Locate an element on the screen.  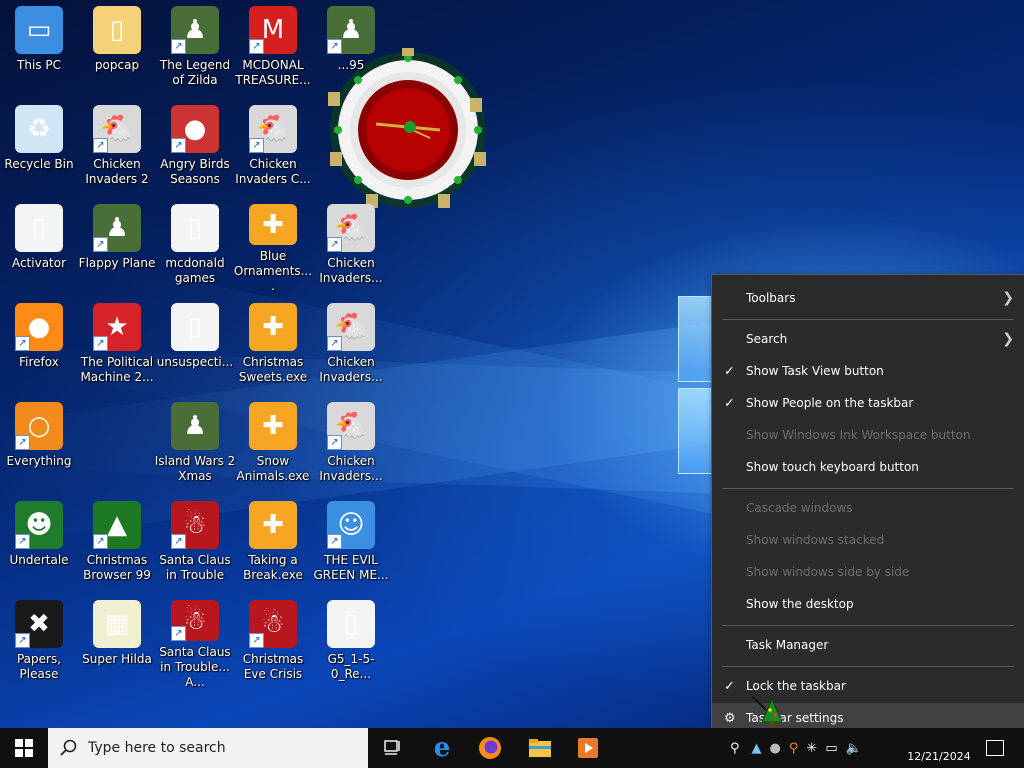
taskbar-clock-date: 12/21/2024 is located at coordinates (939, 758).